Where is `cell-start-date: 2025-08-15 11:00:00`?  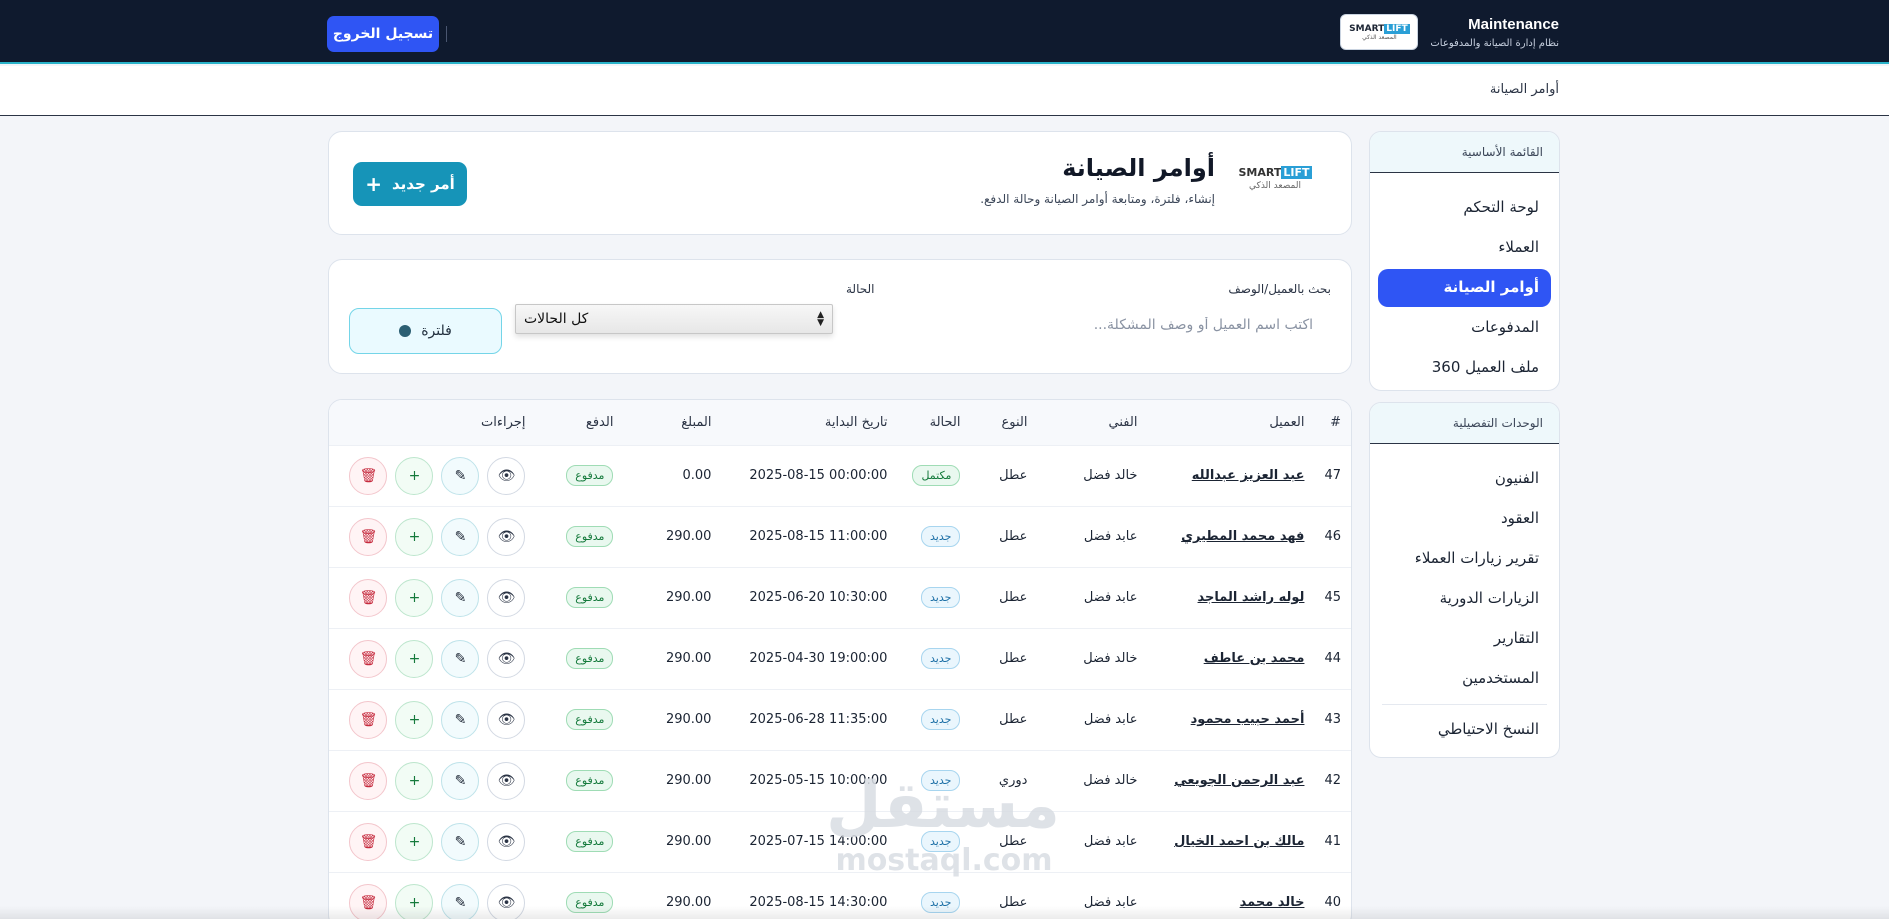 cell-start-date: 2025-08-15 11:00:00 is located at coordinates (818, 536).